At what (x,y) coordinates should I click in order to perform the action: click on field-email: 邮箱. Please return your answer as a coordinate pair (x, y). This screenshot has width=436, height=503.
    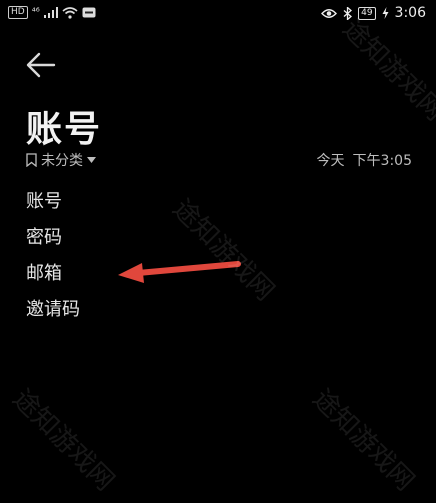
    Looking at the image, I should click on (53, 280).